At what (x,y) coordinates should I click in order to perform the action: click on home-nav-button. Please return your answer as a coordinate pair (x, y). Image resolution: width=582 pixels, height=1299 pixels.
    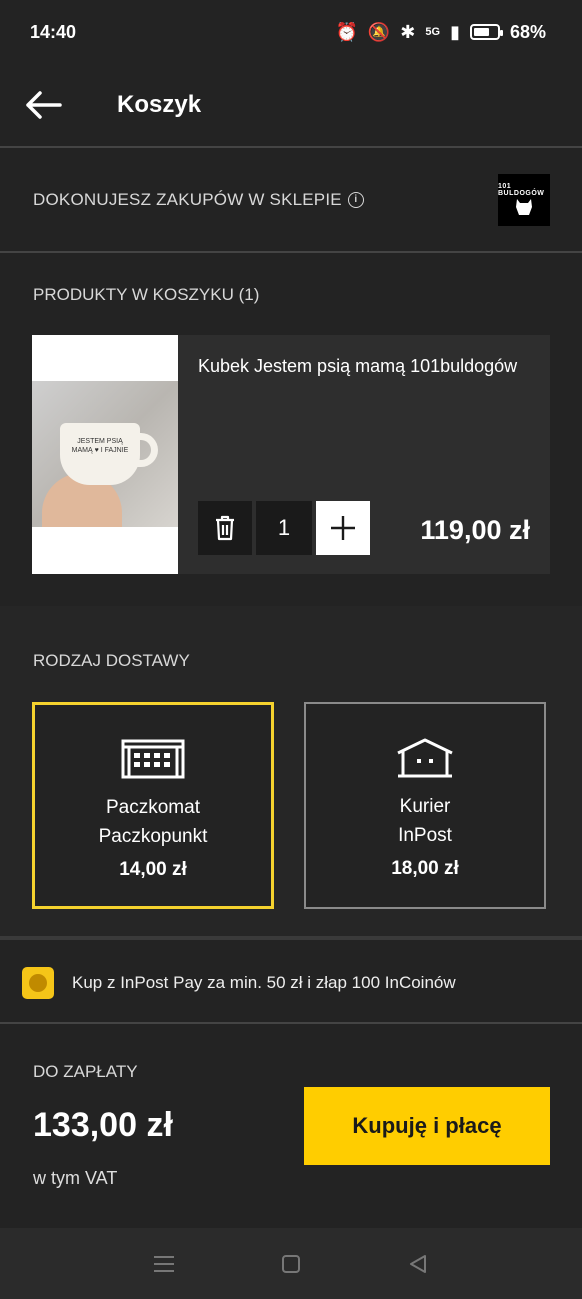
    Looking at the image, I should click on (291, 1264).